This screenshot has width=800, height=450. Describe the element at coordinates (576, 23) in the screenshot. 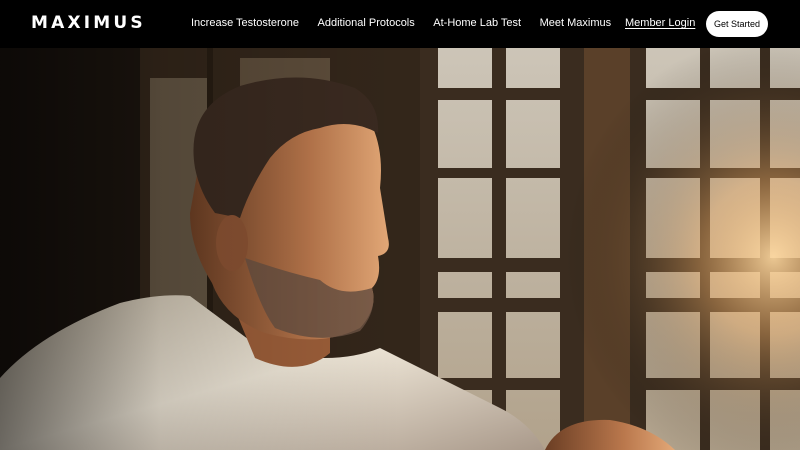

I see `nav-link-meet-maximus: Meet Maximus` at that location.